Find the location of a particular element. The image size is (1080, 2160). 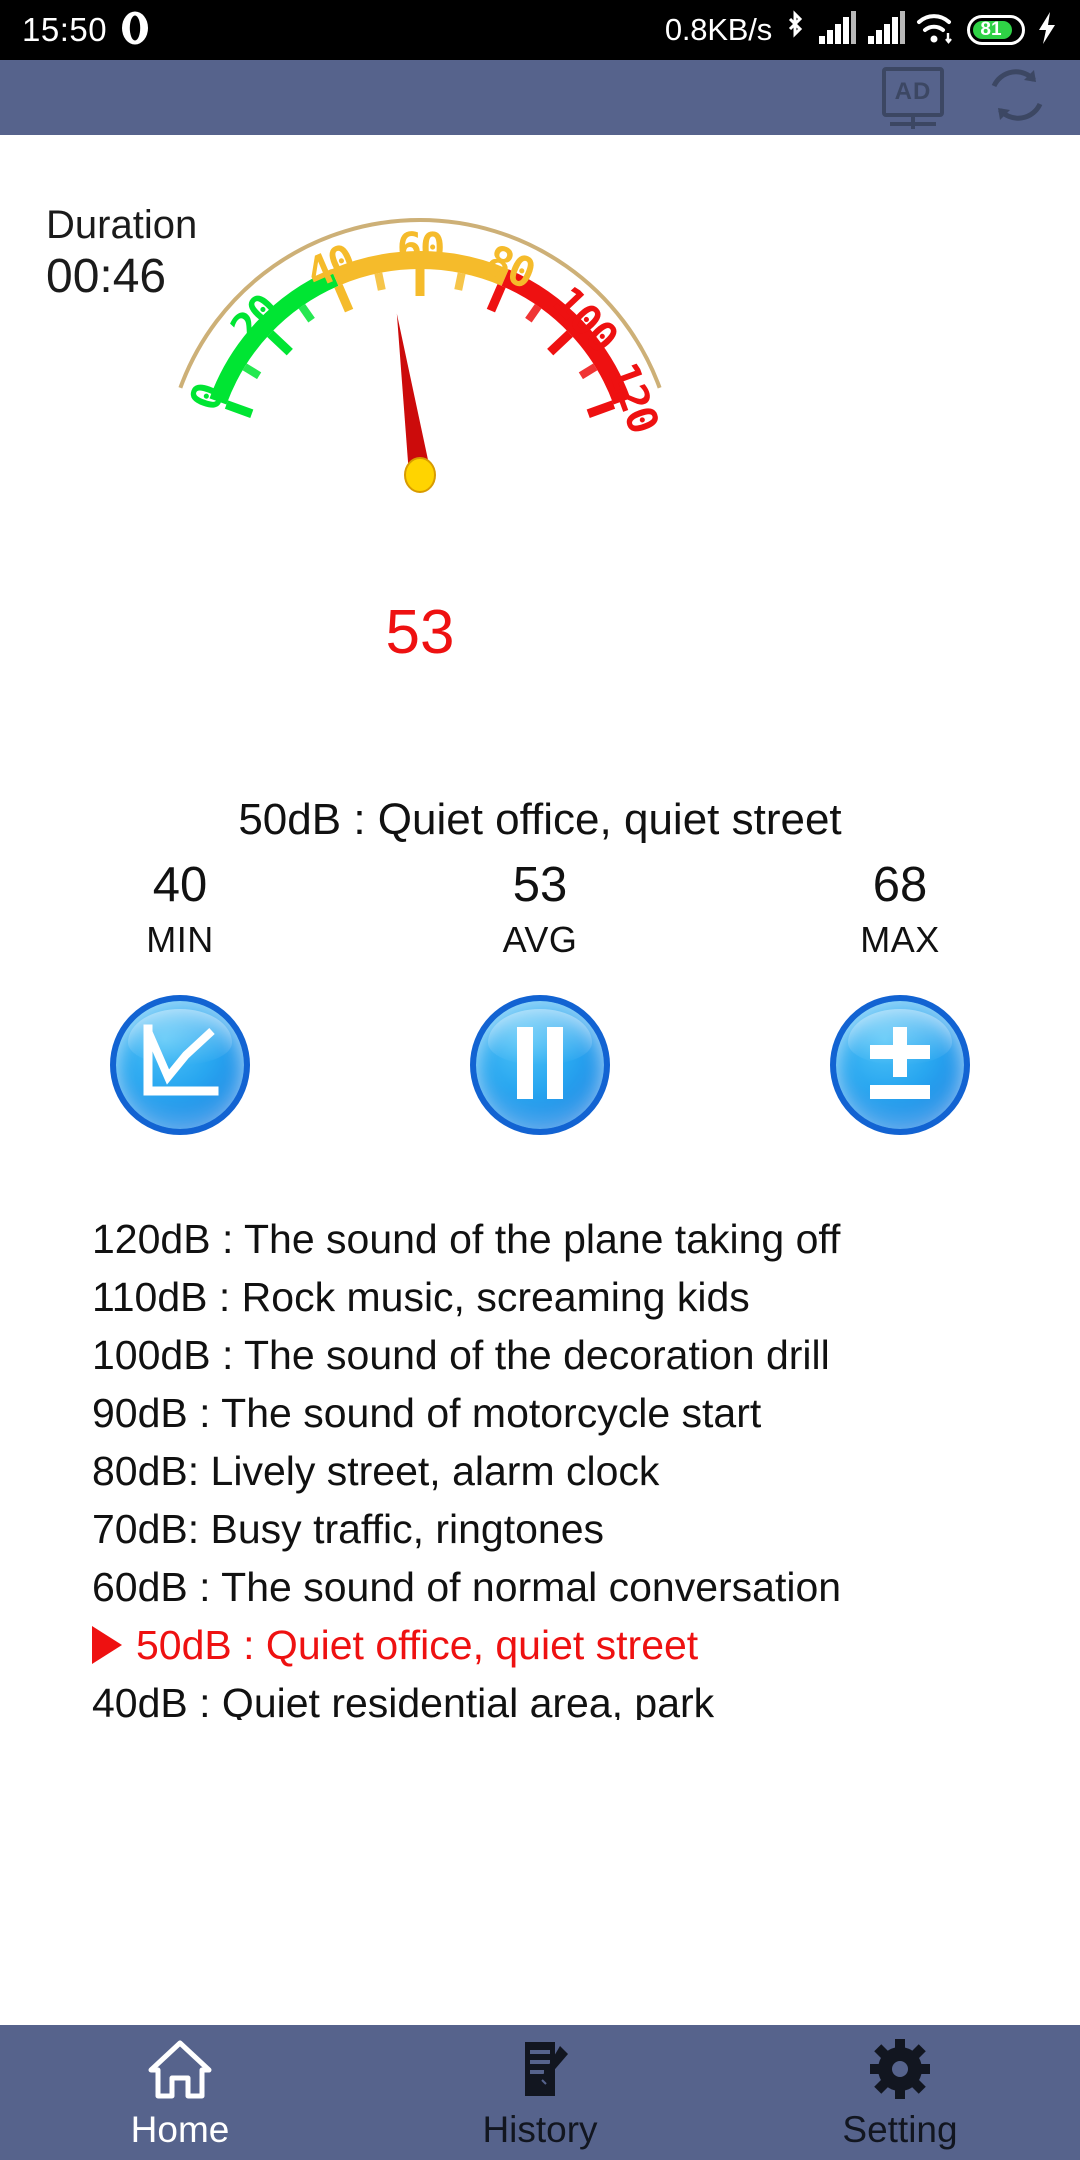

db-reference-row: 80dB: Lively street, alarm clock is located at coordinates (540, 1471).